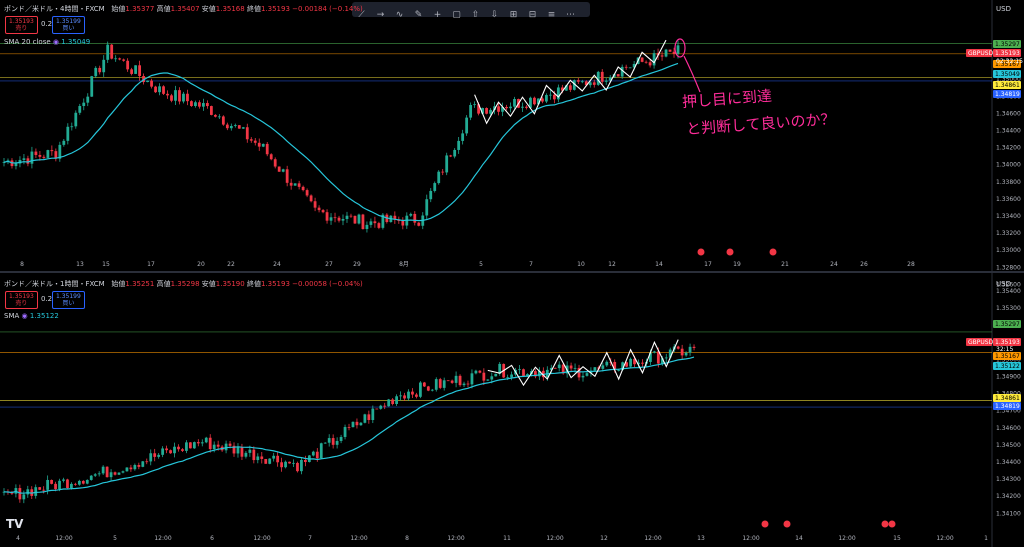  I want to click on down-arrow-icon: ⇩, so click(494, 15).